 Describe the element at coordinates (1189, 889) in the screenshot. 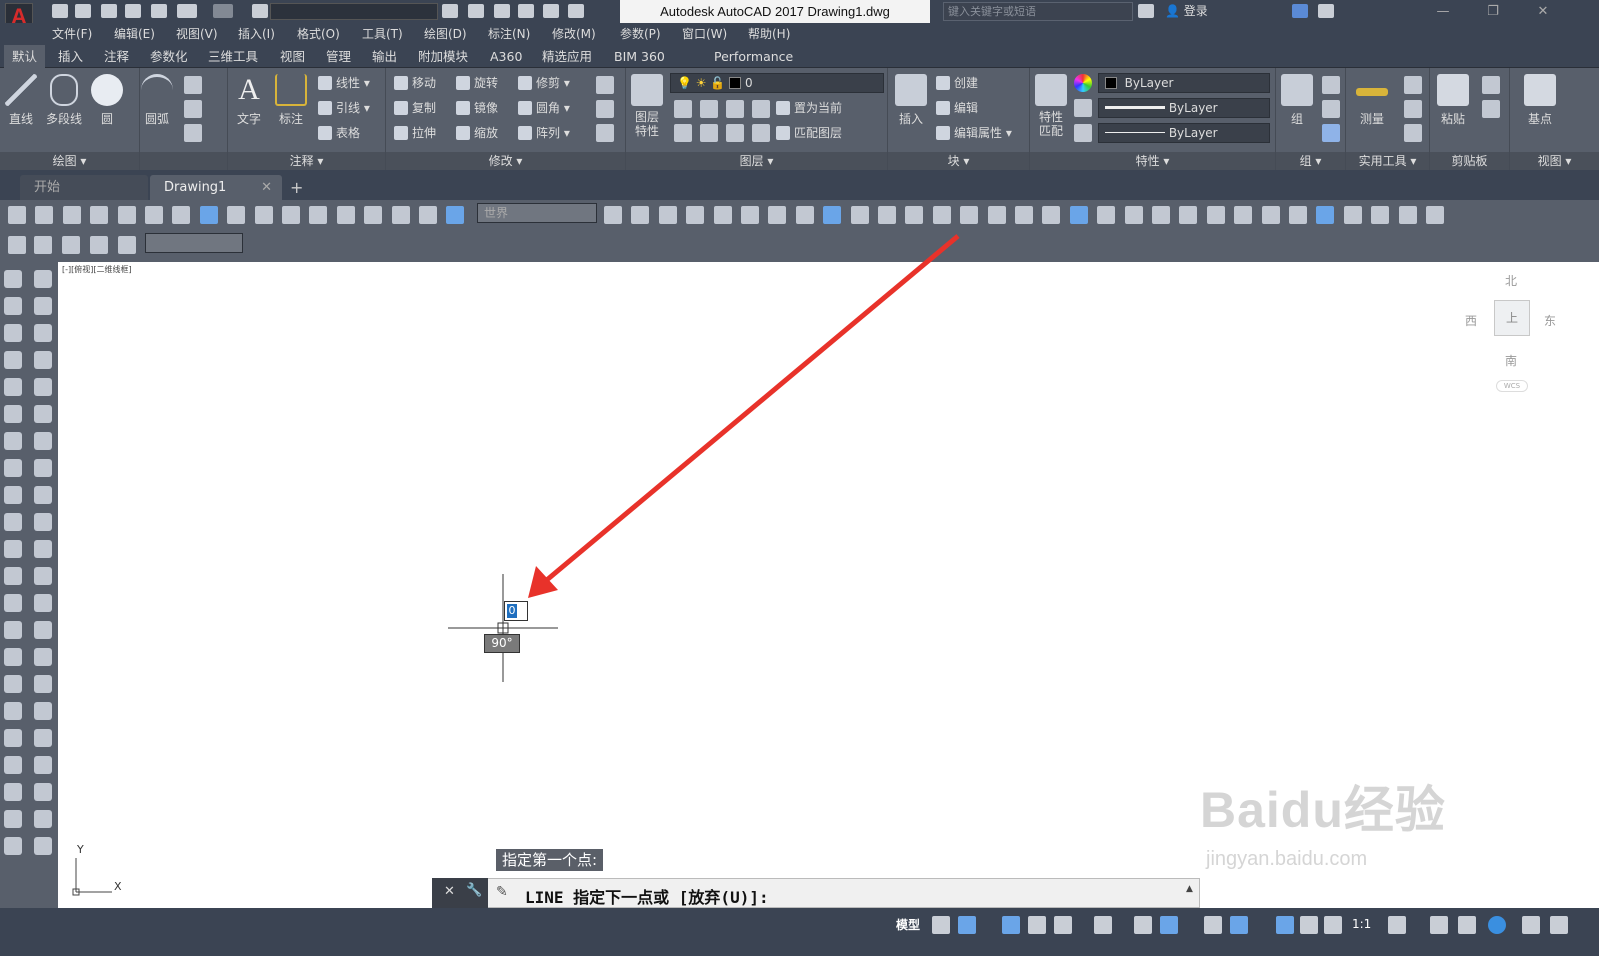

I see `command-history-up-icon: ▲` at that location.